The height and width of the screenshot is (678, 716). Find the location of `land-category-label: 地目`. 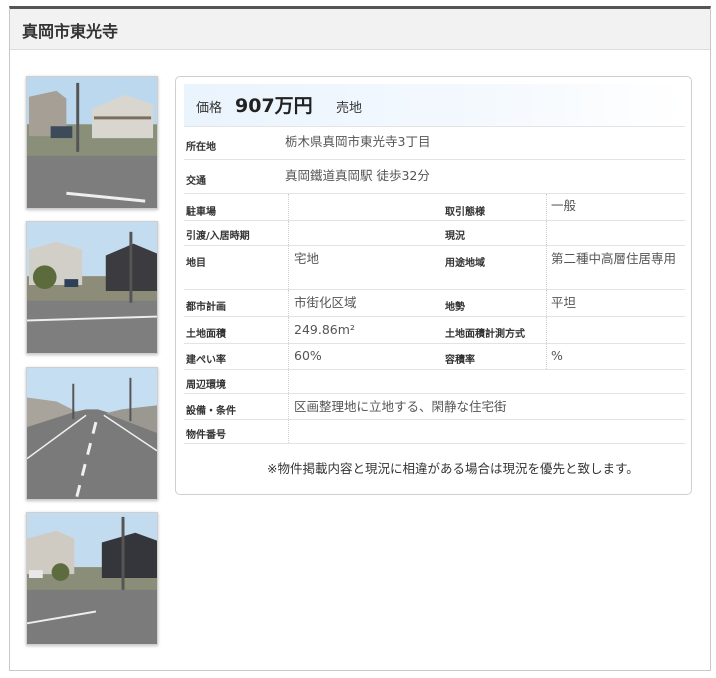

land-category-label: 地目 is located at coordinates (196, 263).